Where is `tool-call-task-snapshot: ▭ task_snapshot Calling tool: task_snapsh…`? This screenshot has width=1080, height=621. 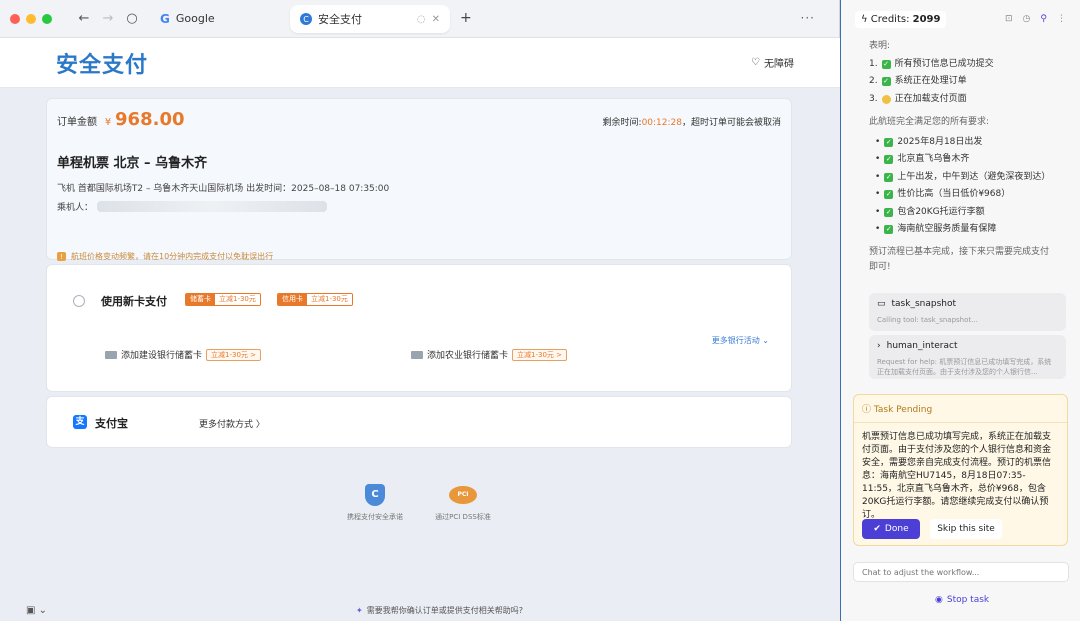 tool-call-task-snapshot: ▭ task_snapshot Calling tool: task_snapsh… is located at coordinates (967, 311).